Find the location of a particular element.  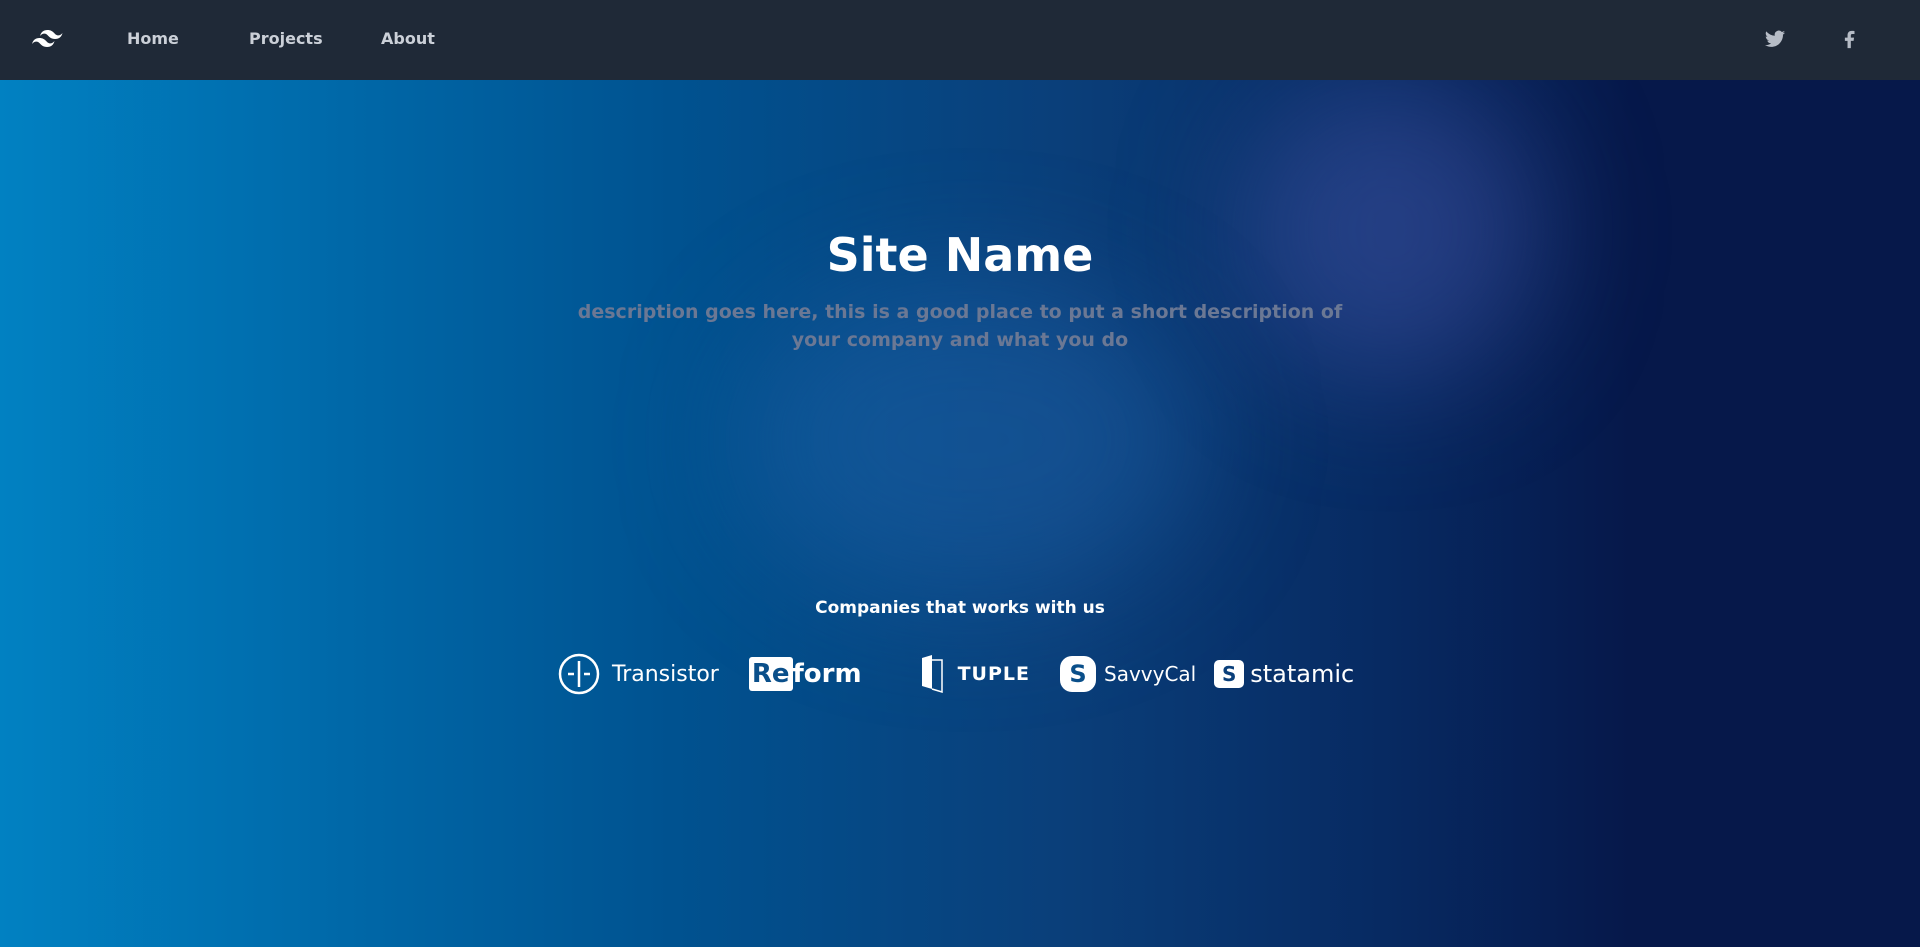

nav-about: About is located at coordinates (408, 38).